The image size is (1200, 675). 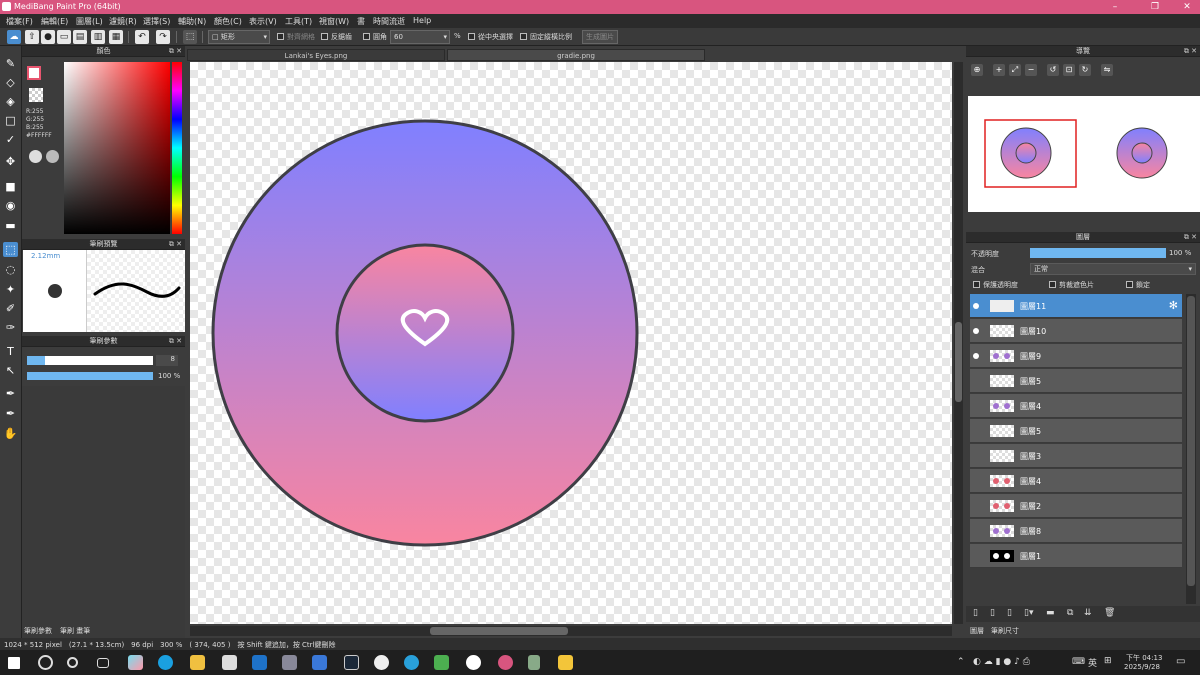 I want to click on edge-icon, so click(x=165, y=662).